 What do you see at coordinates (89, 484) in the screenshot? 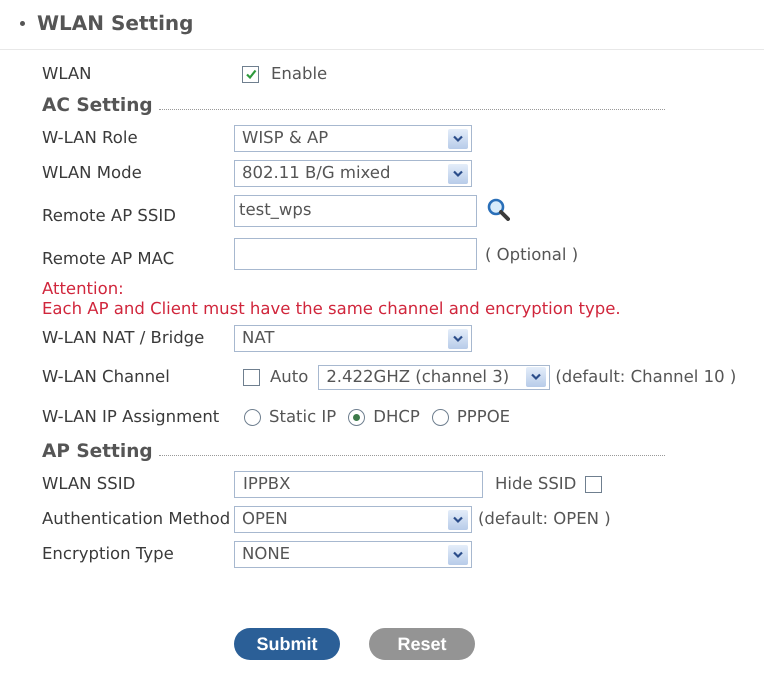
I see `field-label: WLAN SSID` at bounding box center [89, 484].